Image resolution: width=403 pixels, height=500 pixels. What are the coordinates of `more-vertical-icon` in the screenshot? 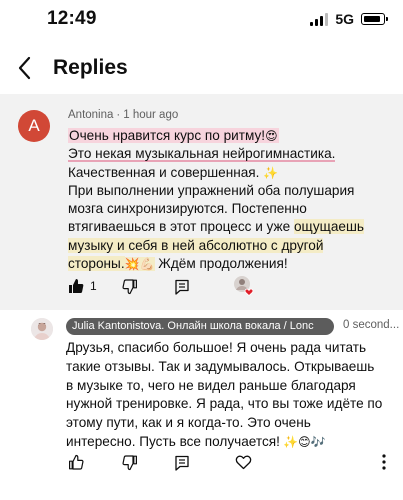 It's located at (384, 462).